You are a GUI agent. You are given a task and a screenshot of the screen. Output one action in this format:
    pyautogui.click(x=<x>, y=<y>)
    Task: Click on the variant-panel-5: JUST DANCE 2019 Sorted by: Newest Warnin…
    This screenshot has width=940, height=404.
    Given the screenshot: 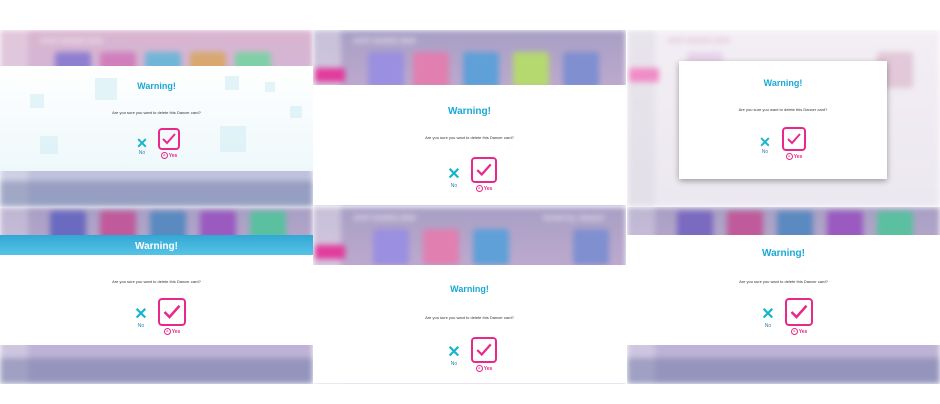 What is the action you would take?
    pyautogui.click(x=469, y=295)
    